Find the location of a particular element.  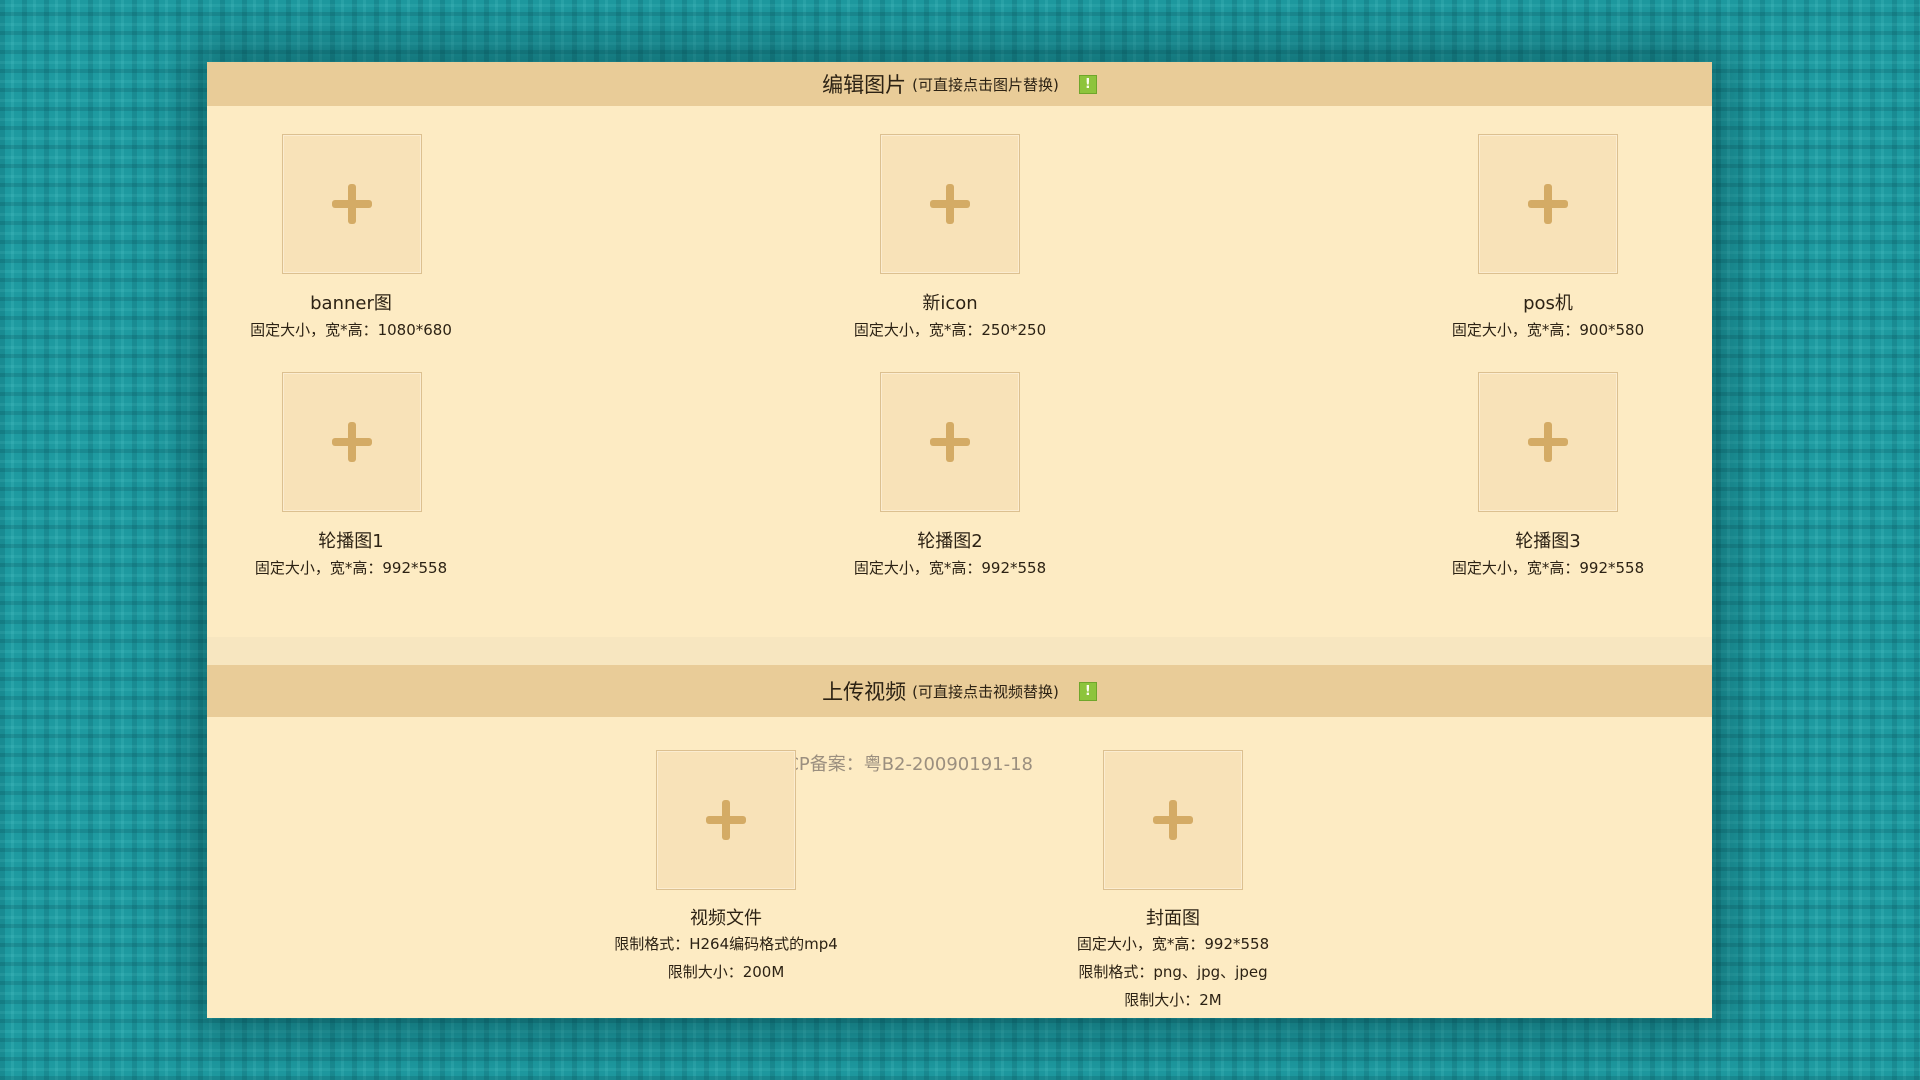

carousel-2-desc: 固定大小，宽*高：992*558 is located at coordinates (950, 568).